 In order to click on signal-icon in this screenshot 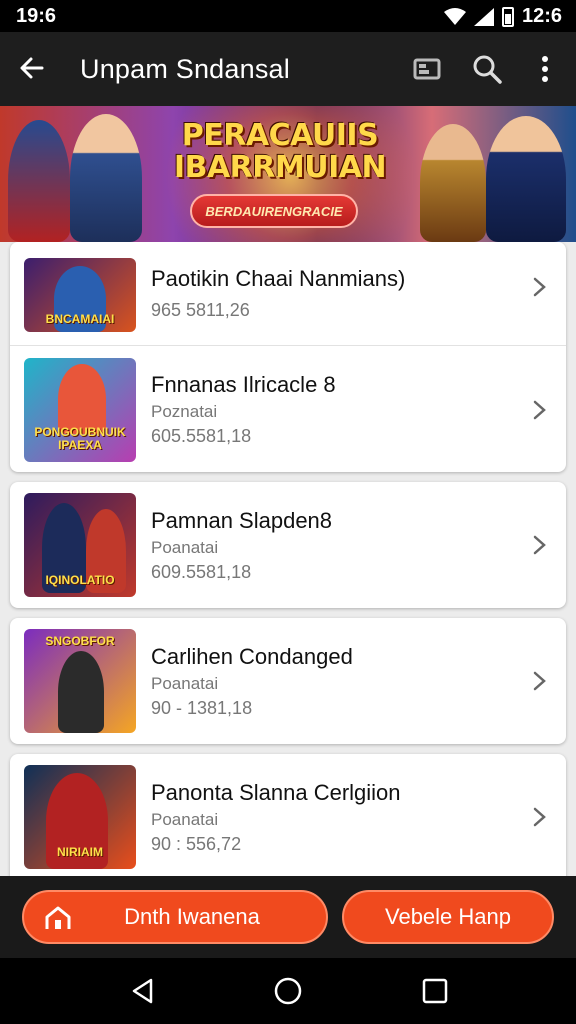, I will do `click(483, 16)`.